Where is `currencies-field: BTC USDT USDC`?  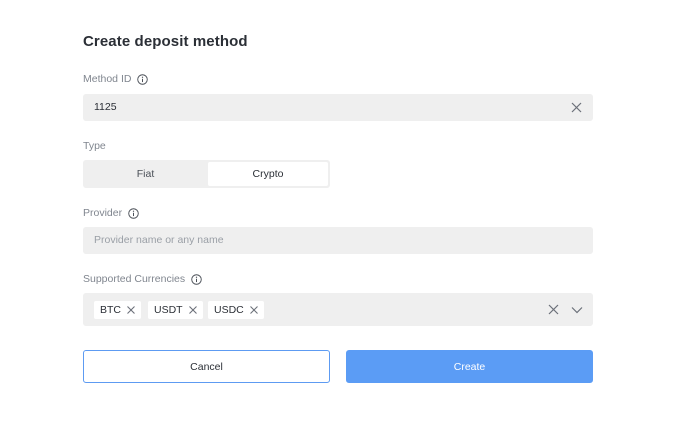
currencies-field: BTC USDT USDC is located at coordinates (338, 309).